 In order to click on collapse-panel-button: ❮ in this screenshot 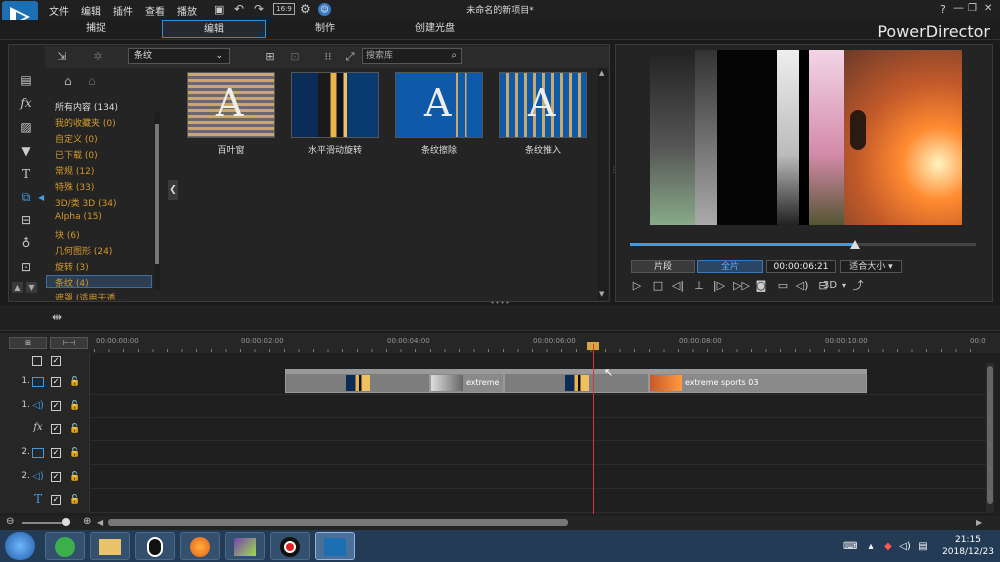, I will do `click(173, 190)`.